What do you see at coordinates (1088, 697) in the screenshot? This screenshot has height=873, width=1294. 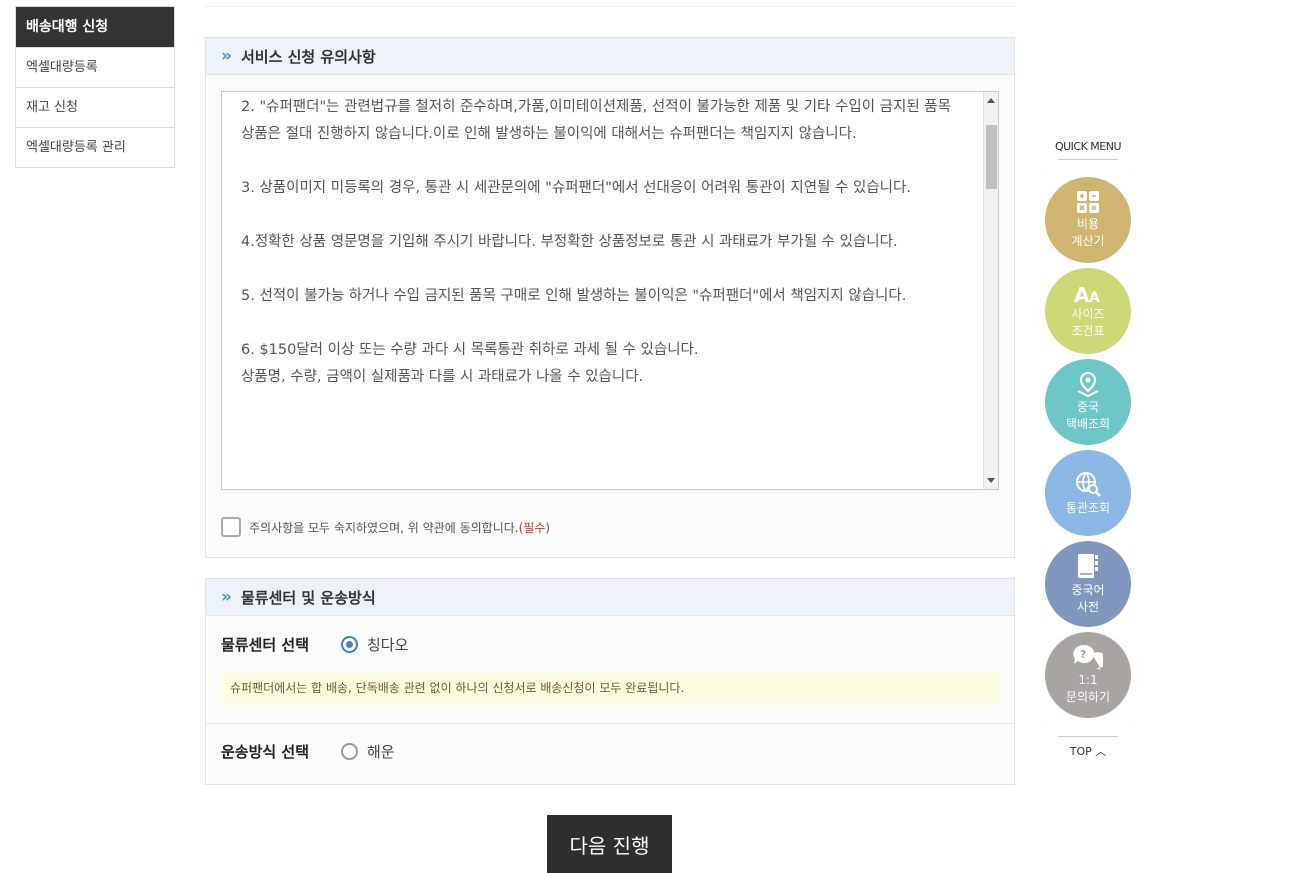 I see `quick-item-line2: 문의하기` at bounding box center [1088, 697].